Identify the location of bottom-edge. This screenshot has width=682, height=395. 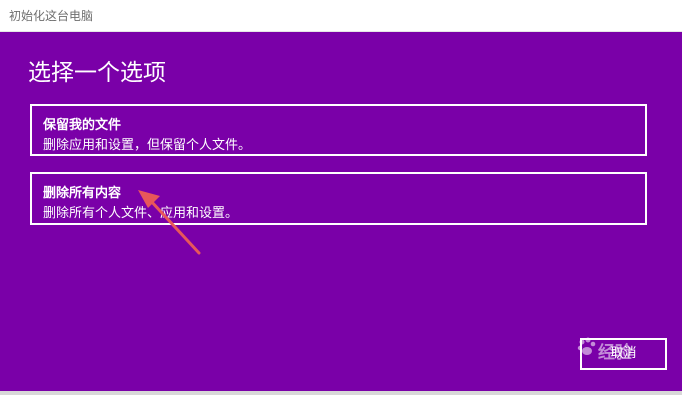
(341, 393).